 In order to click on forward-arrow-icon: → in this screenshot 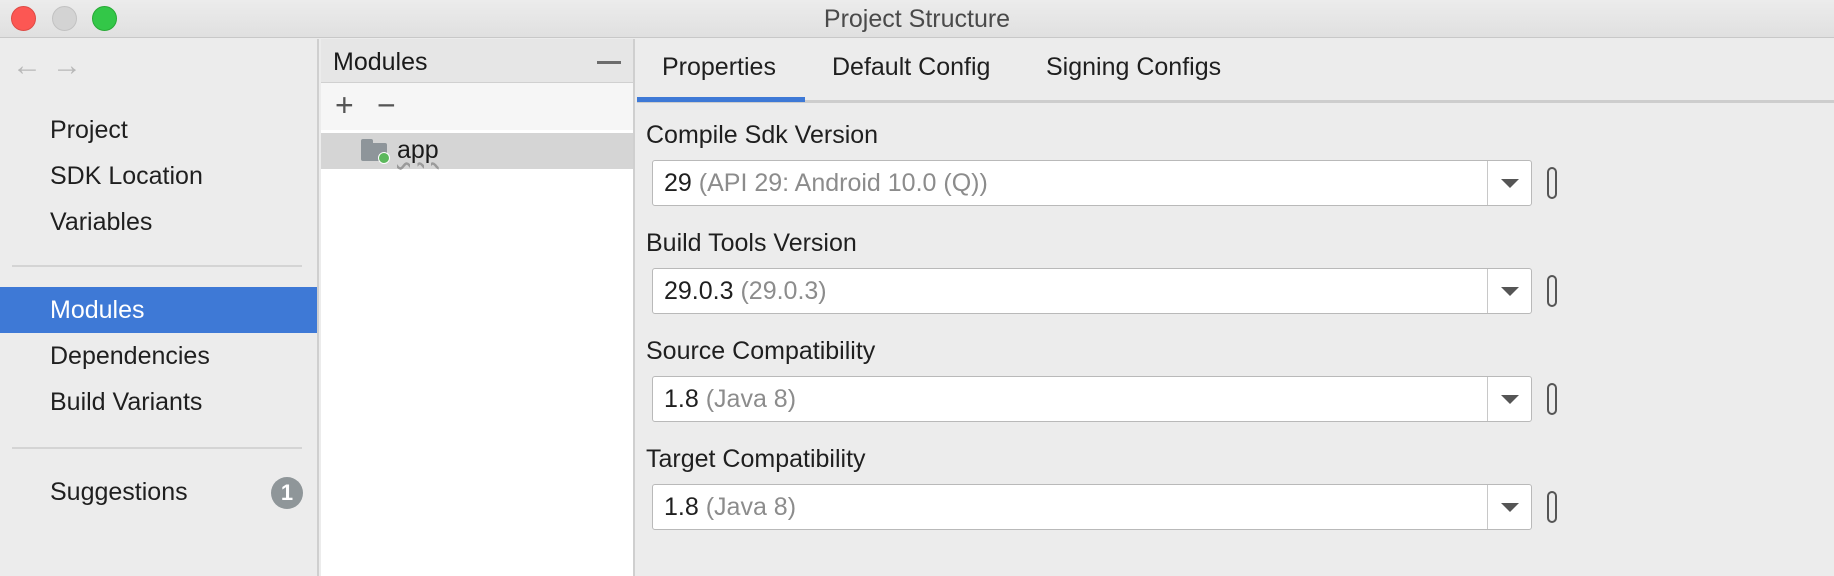, I will do `click(72, 66)`.